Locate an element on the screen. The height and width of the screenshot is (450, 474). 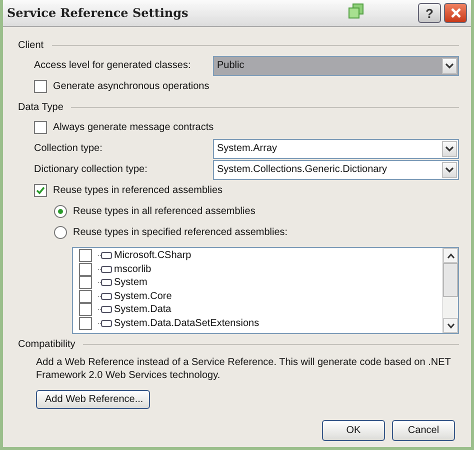
dropdown: System.Collections.Generic.Dictionary is located at coordinates (336, 170).